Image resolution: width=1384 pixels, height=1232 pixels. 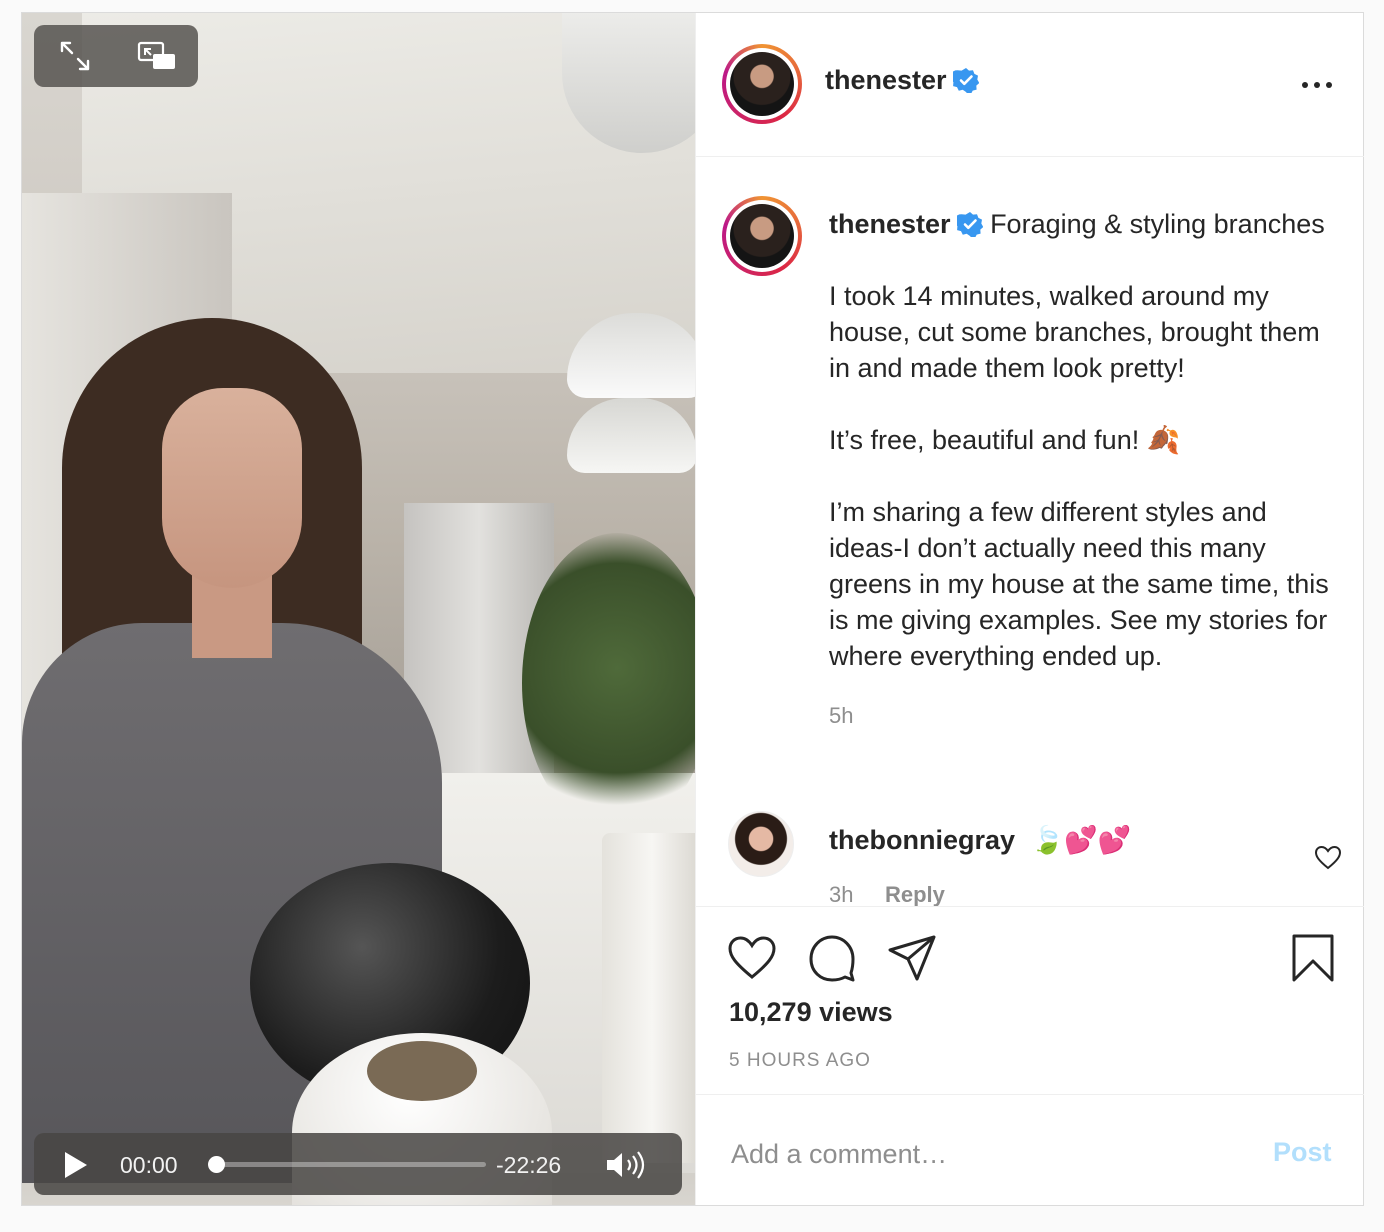 What do you see at coordinates (886, 80) in the screenshot?
I see `author-username: thenester` at bounding box center [886, 80].